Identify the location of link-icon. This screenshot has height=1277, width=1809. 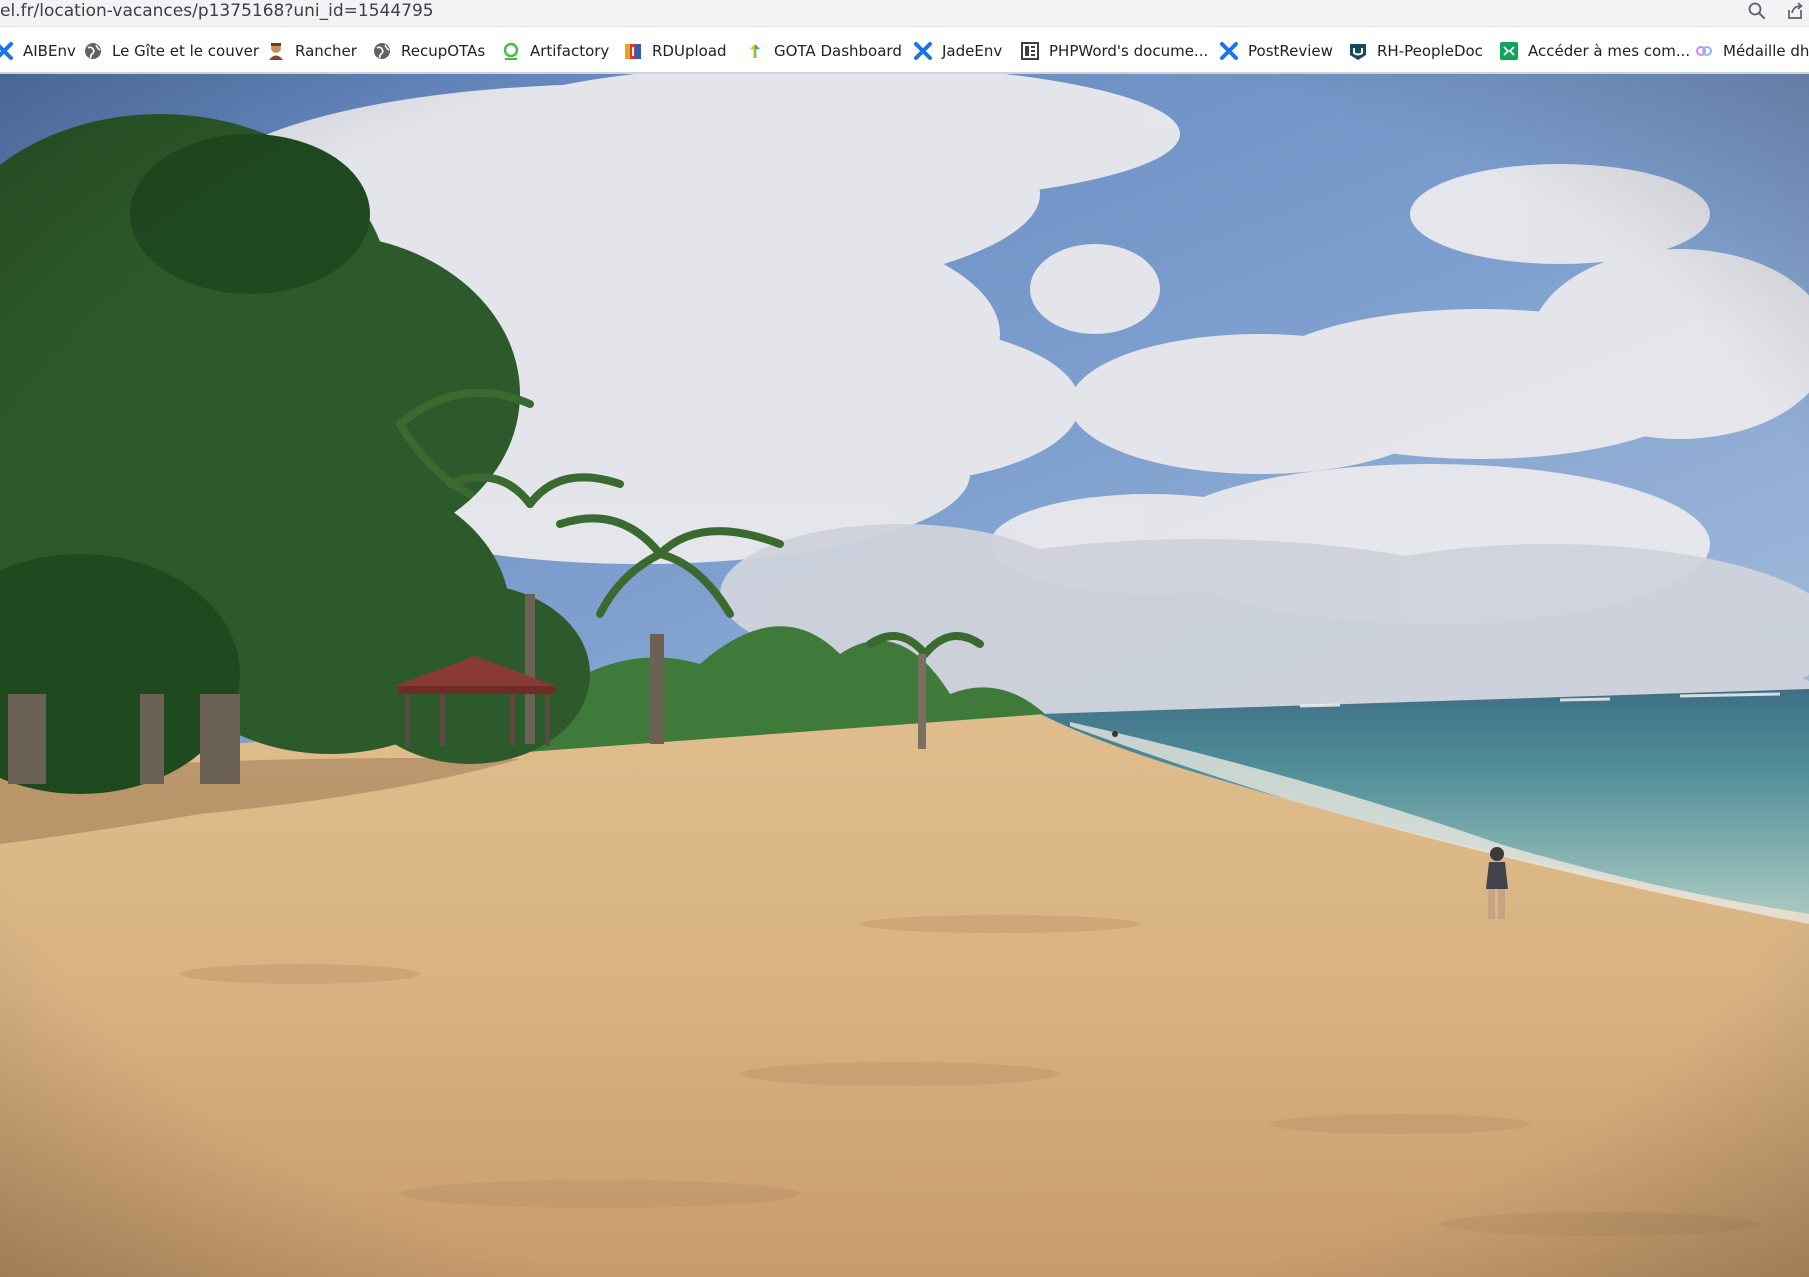
(1704, 51).